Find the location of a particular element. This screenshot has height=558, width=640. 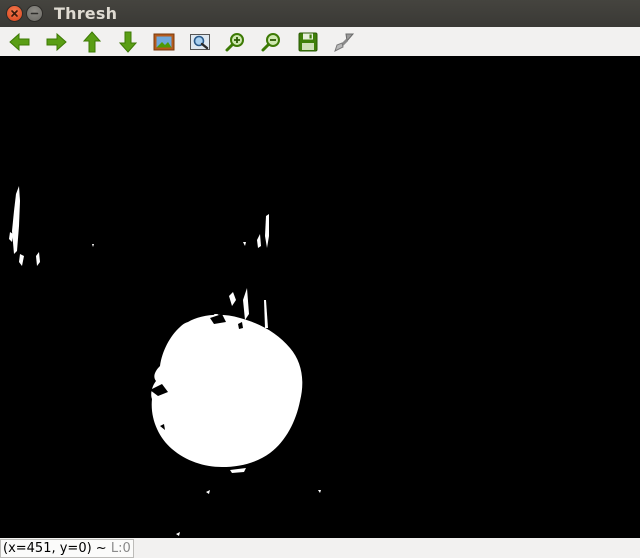

blob-main is located at coordinates (227, 390).